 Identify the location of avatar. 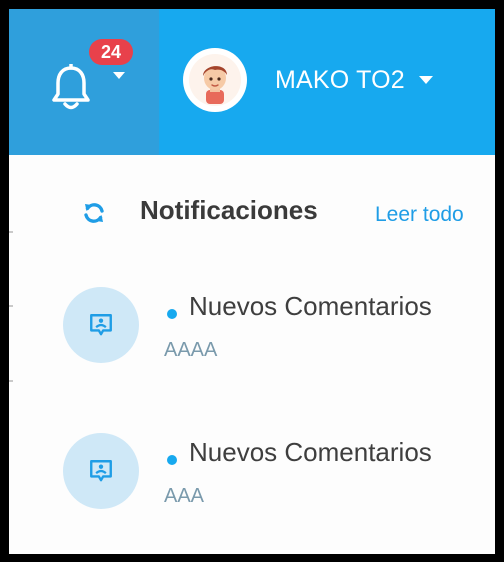
(215, 80).